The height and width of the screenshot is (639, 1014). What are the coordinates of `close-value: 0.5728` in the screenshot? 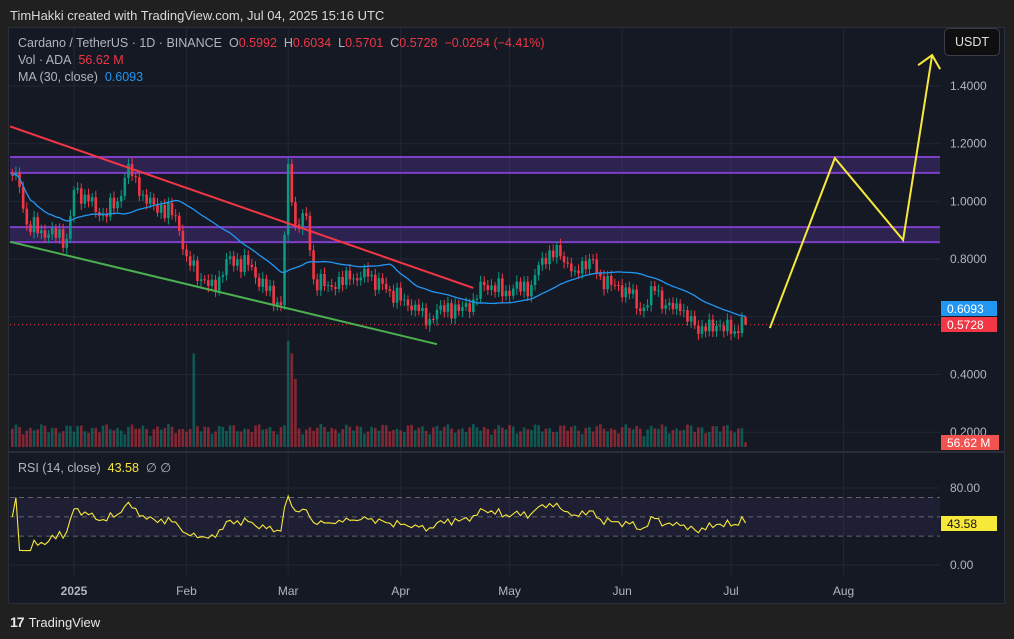 It's located at (418, 43).